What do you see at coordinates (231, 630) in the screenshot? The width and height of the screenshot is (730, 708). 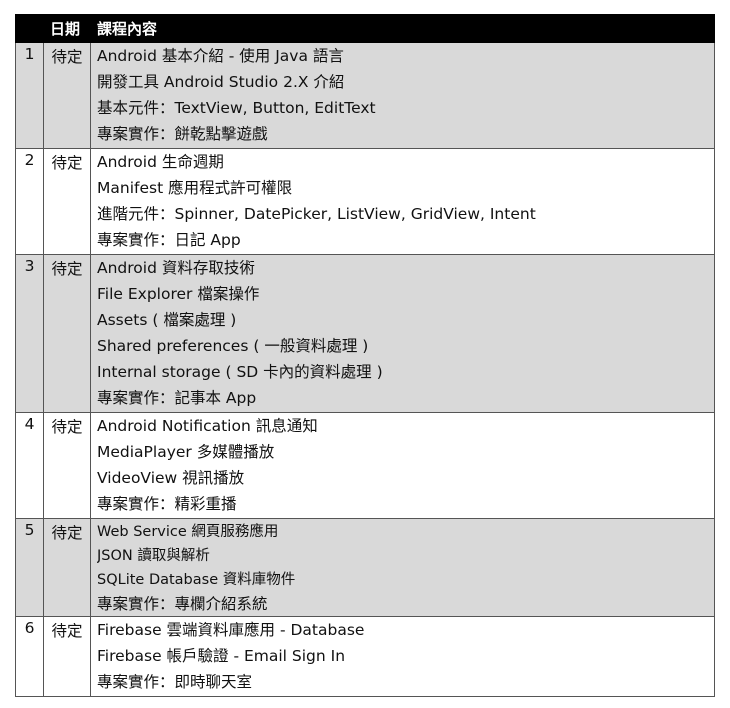 I see `content-line: Firebase 雲端資料庫應用 - Database` at bounding box center [231, 630].